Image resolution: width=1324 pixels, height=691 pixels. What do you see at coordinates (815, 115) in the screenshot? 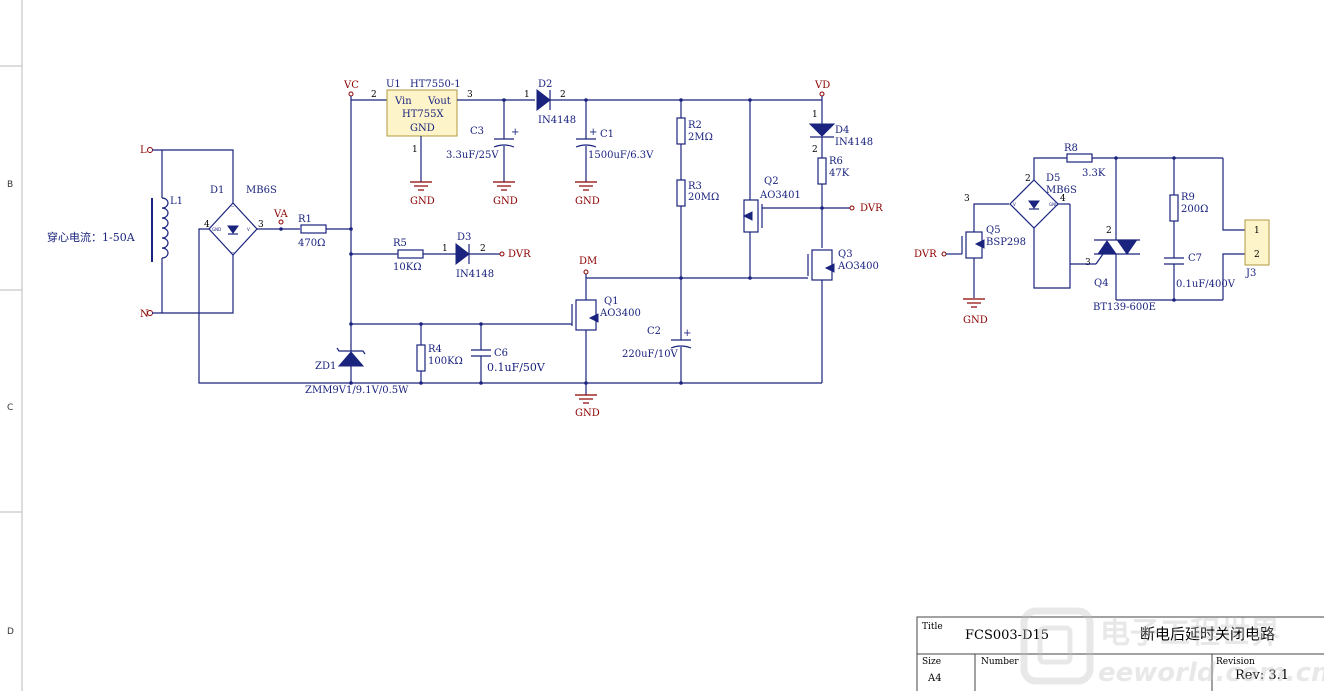
I see `d4-pin1: 1` at bounding box center [815, 115].